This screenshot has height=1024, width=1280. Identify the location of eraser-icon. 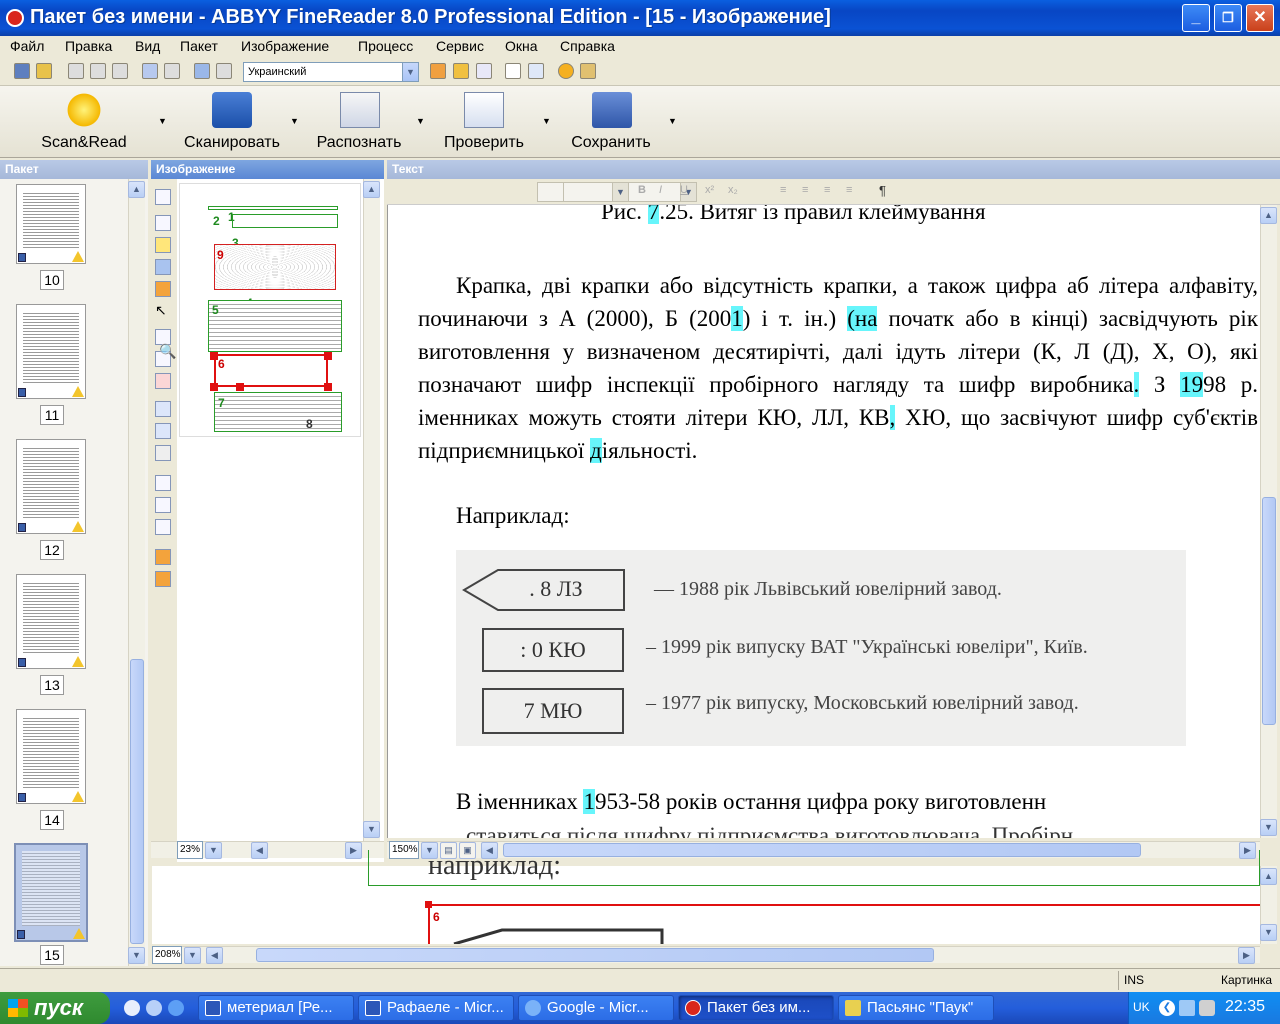
(163, 505).